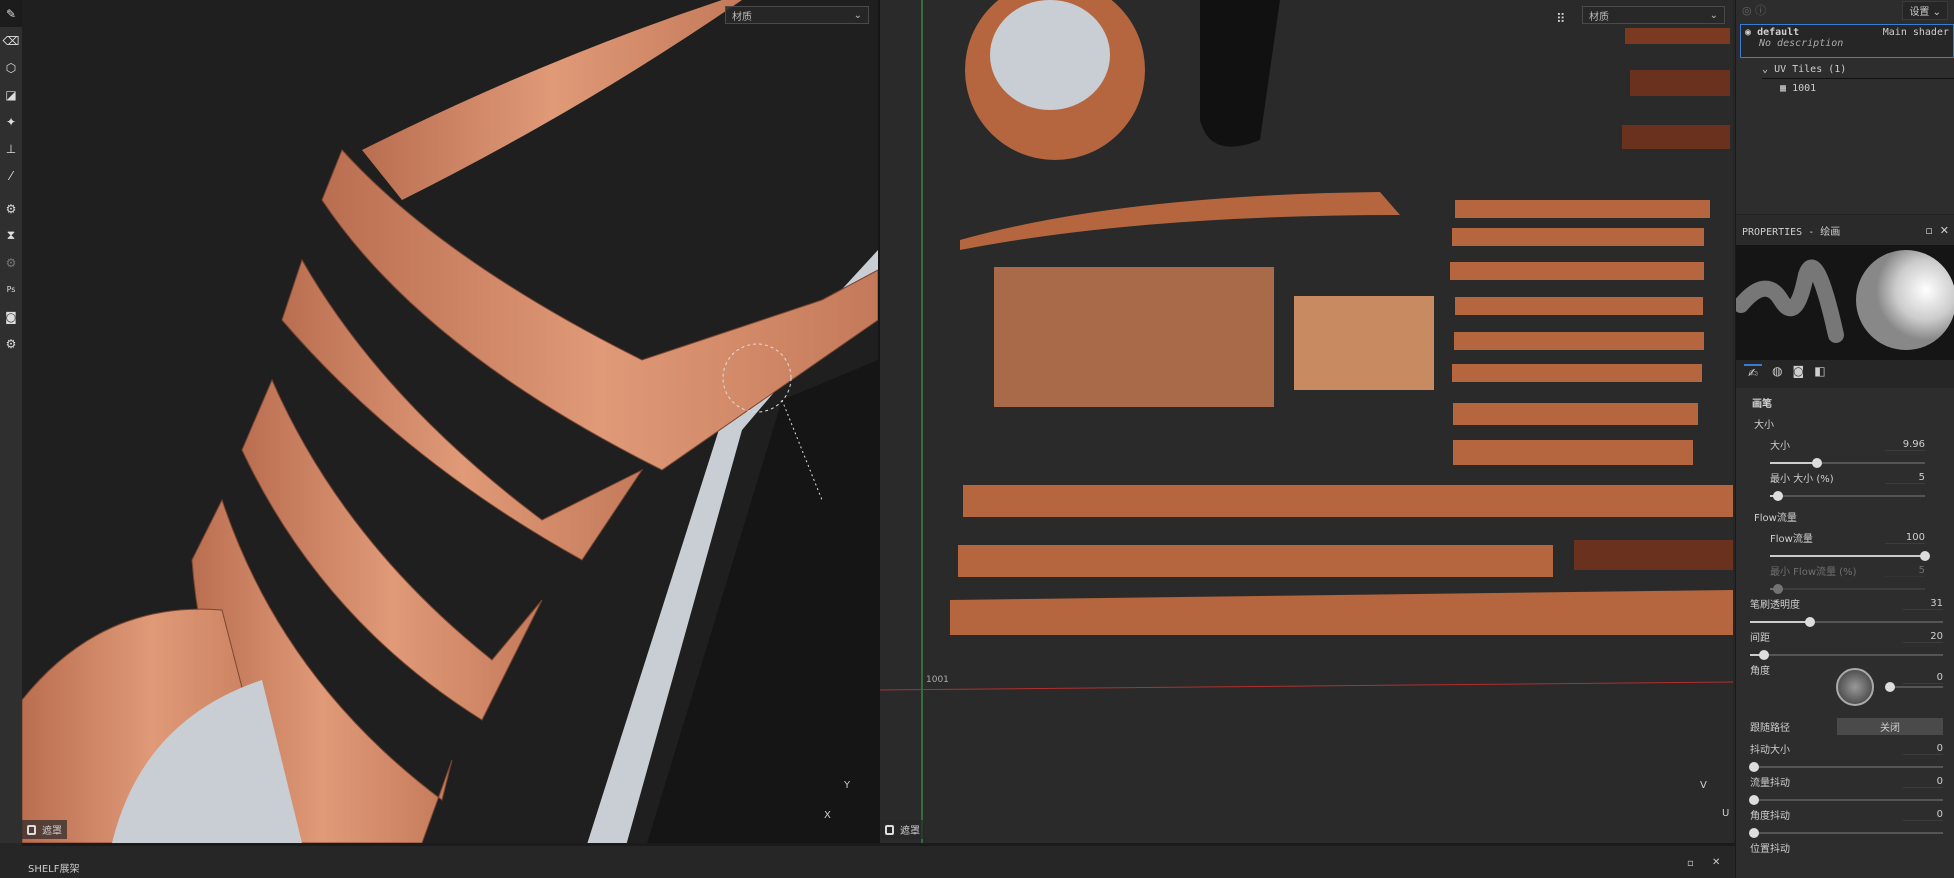 The height and width of the screenshot is (878, 1954). Describe the element at coordinates (1804, 88) in the screenshot. I see `uv-tile-number: 1001` at that location.